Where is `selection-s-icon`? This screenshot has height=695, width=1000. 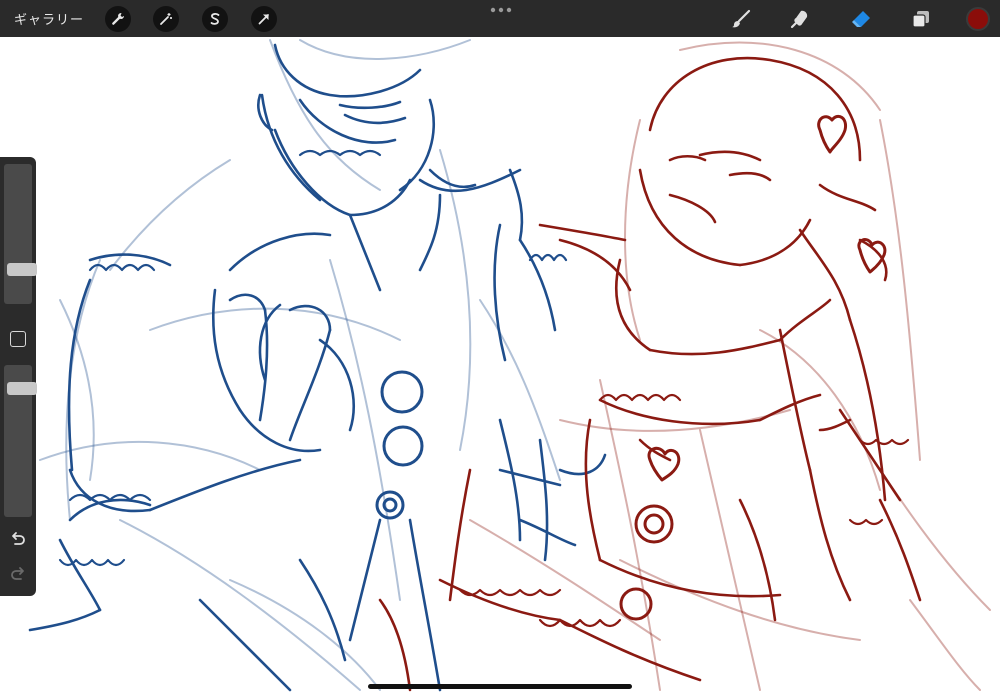 selection-s-icon is located at coordinates (215, 19).